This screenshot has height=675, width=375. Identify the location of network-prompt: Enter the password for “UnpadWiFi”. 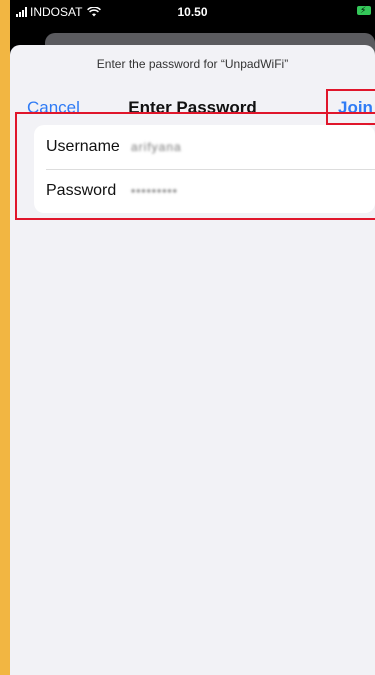
(192, 64).